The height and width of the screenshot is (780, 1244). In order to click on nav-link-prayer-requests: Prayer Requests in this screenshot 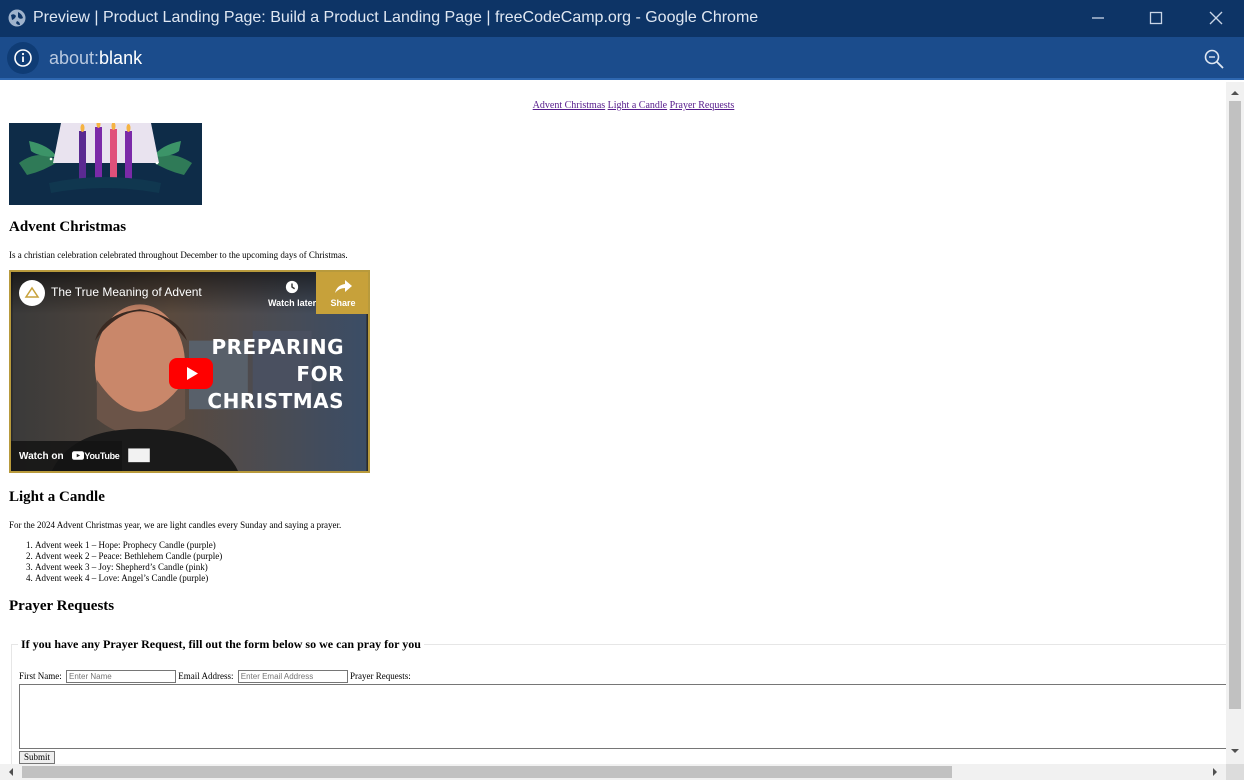, I will do `click(702, 105)`.